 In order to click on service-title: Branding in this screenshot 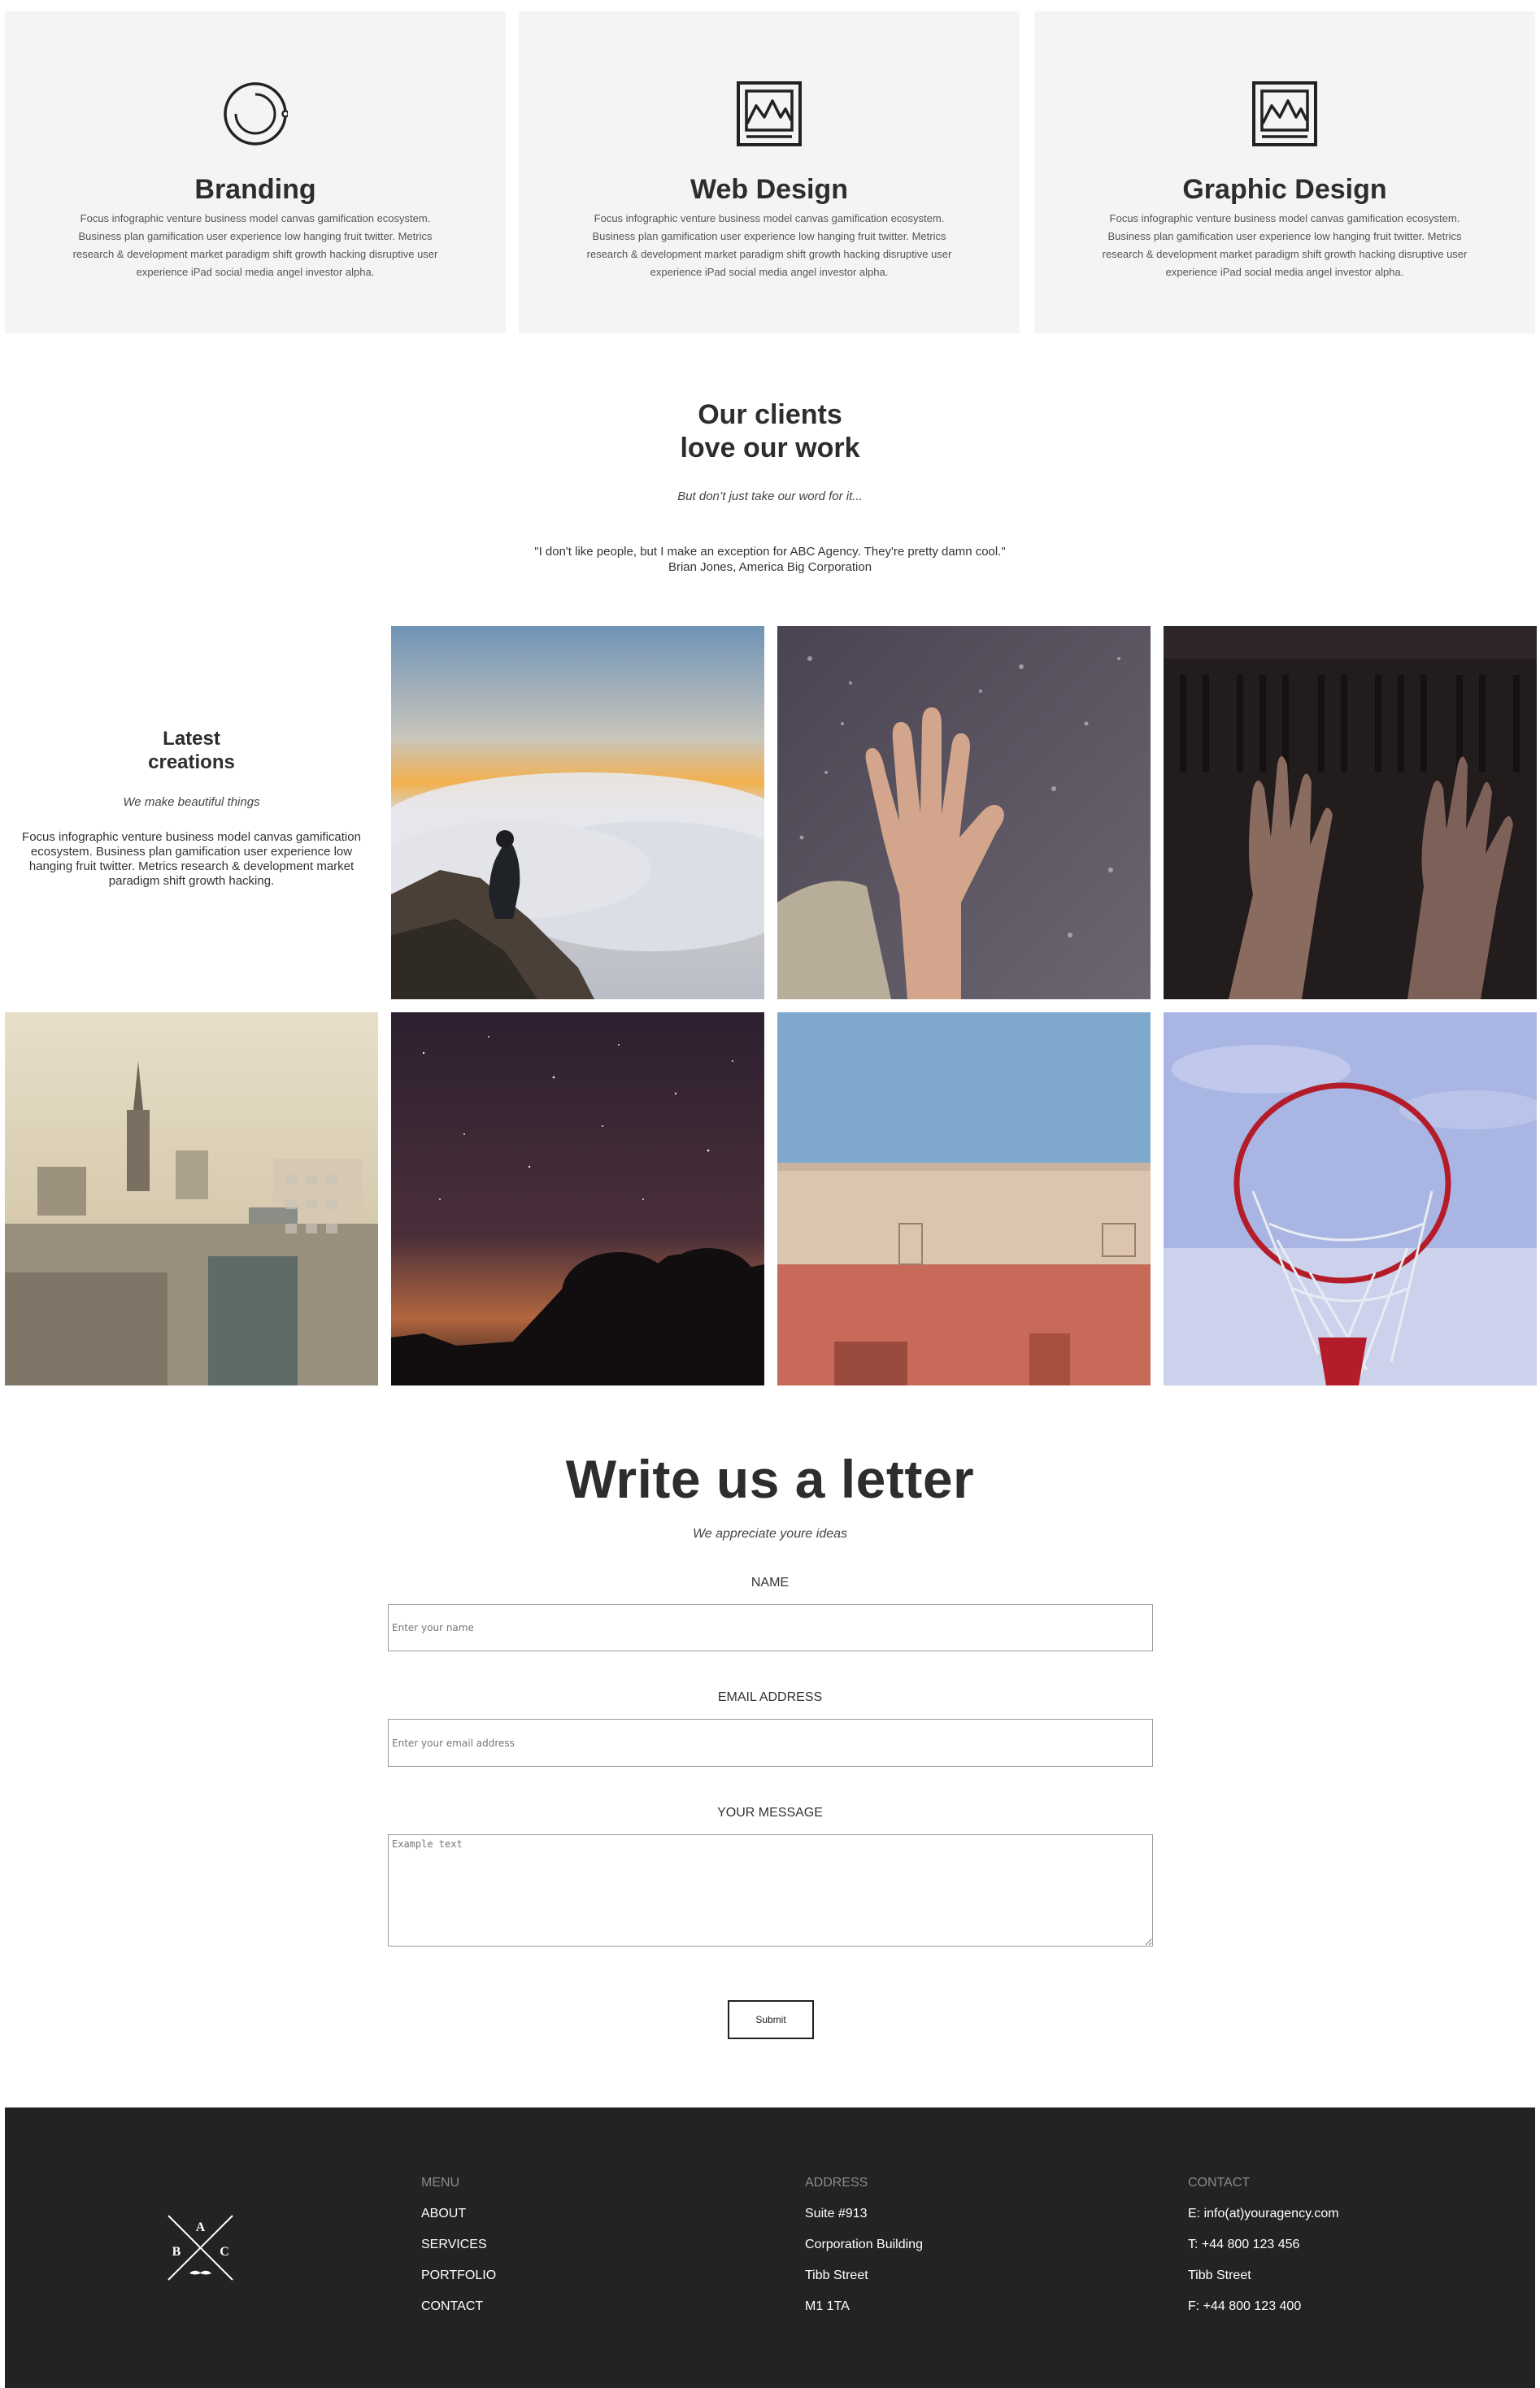, I will do `click(255, 189)`.